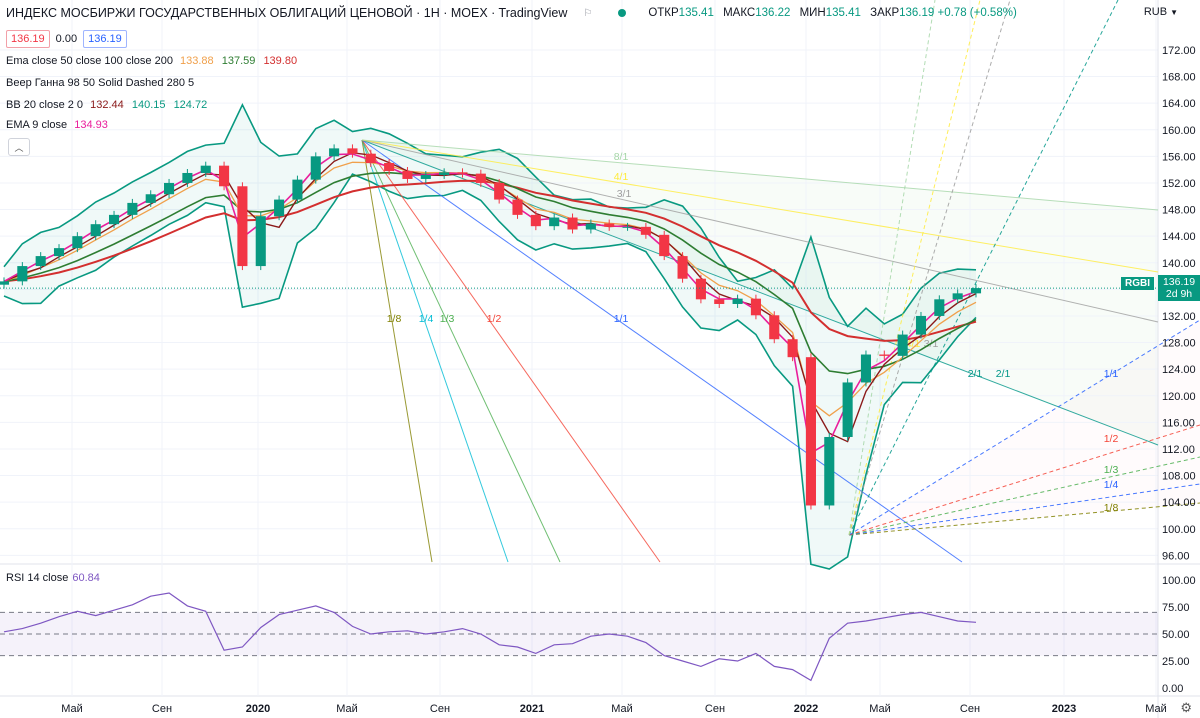 The width and height of the screenshot is (1200, 718). What do you see at coordinates (1176, 556) in the screenshot?
I see `price-tick-label: 96.00` at bounding box center [1176, 556].